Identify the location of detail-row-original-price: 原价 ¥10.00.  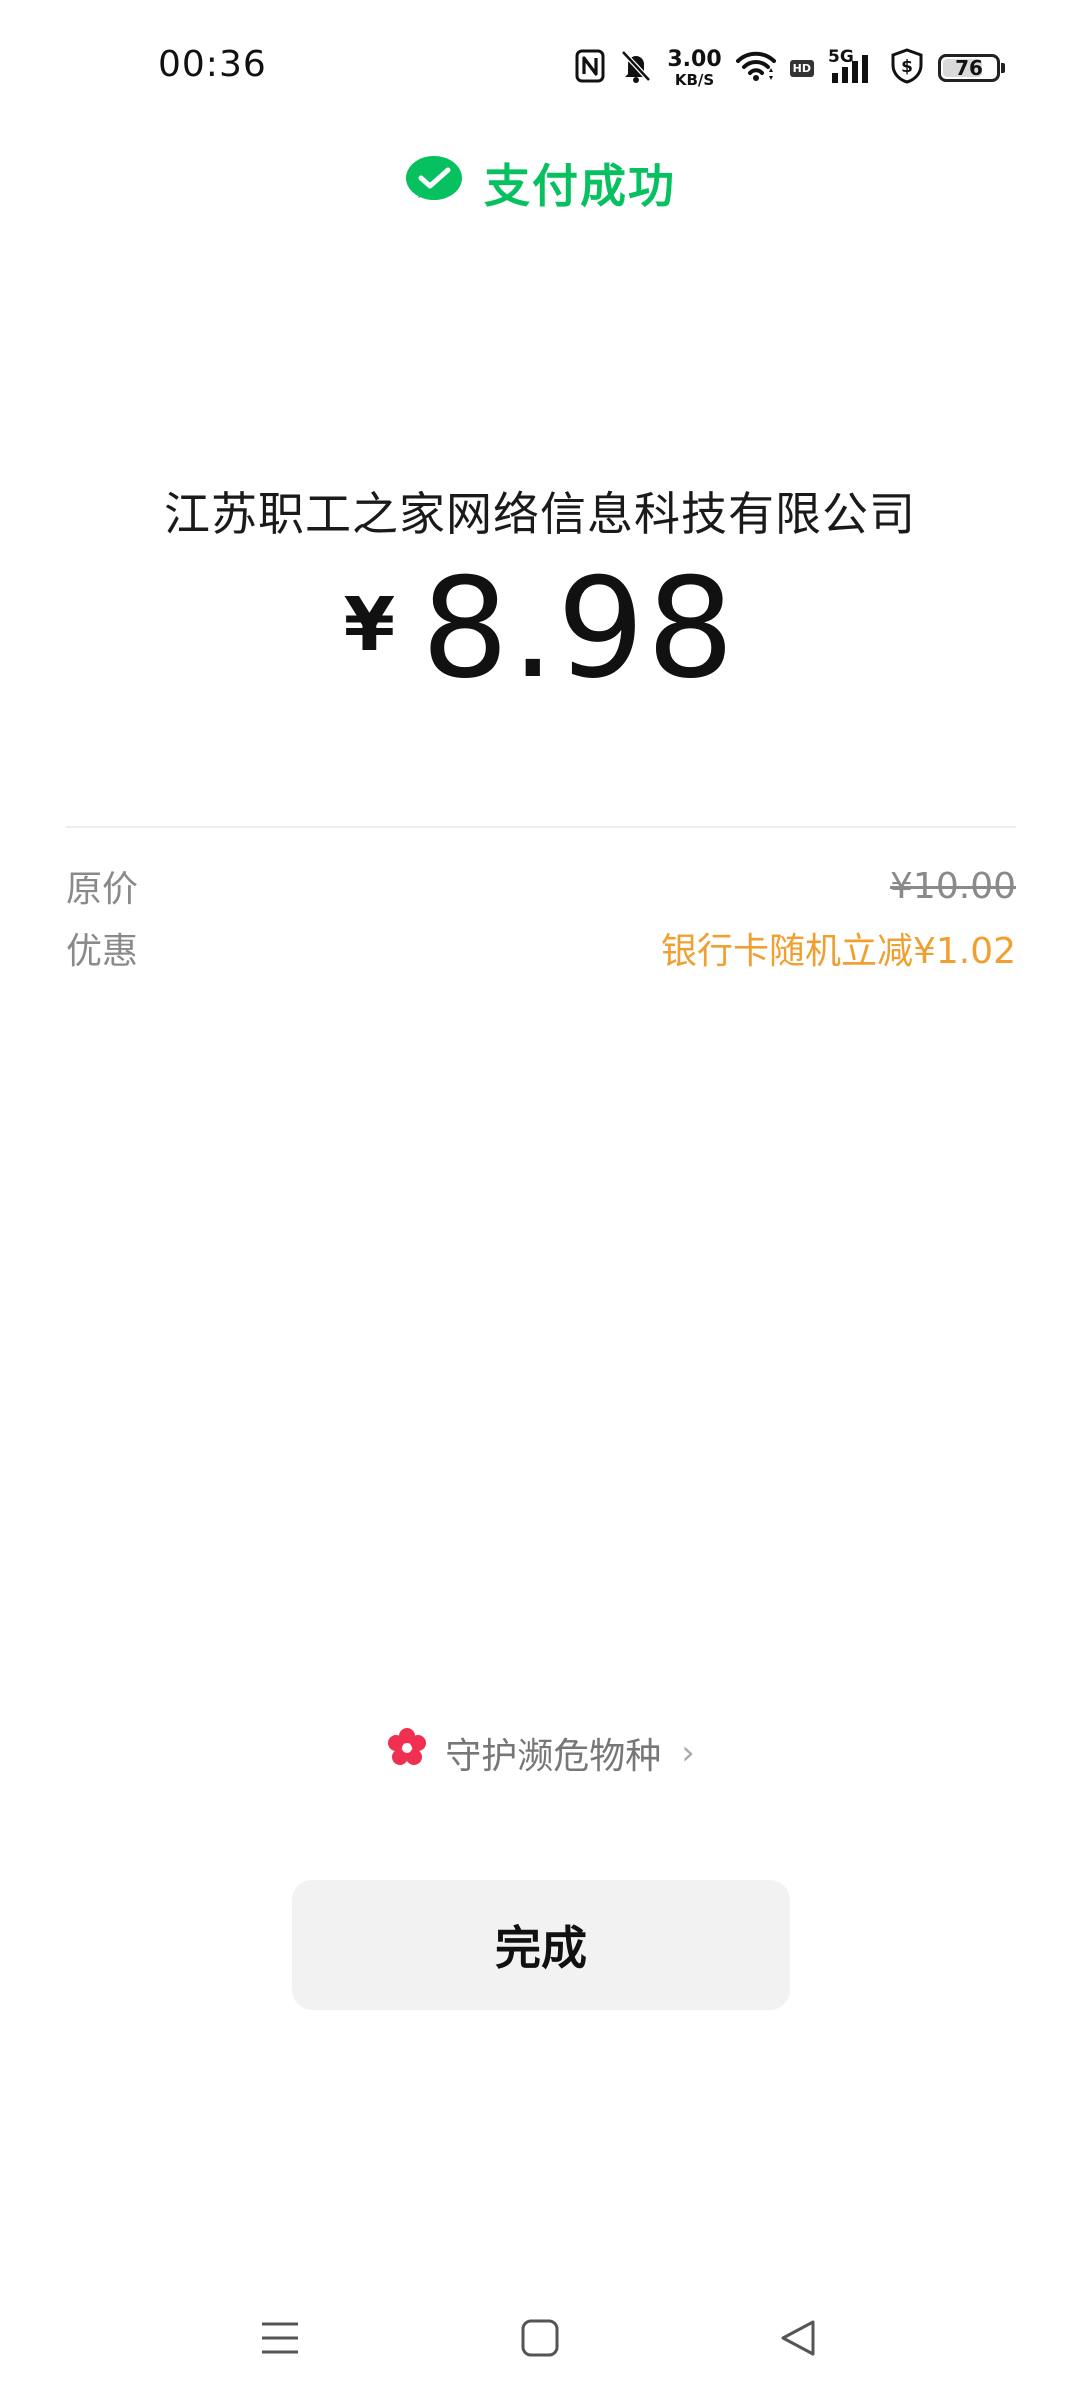
(541, 886).